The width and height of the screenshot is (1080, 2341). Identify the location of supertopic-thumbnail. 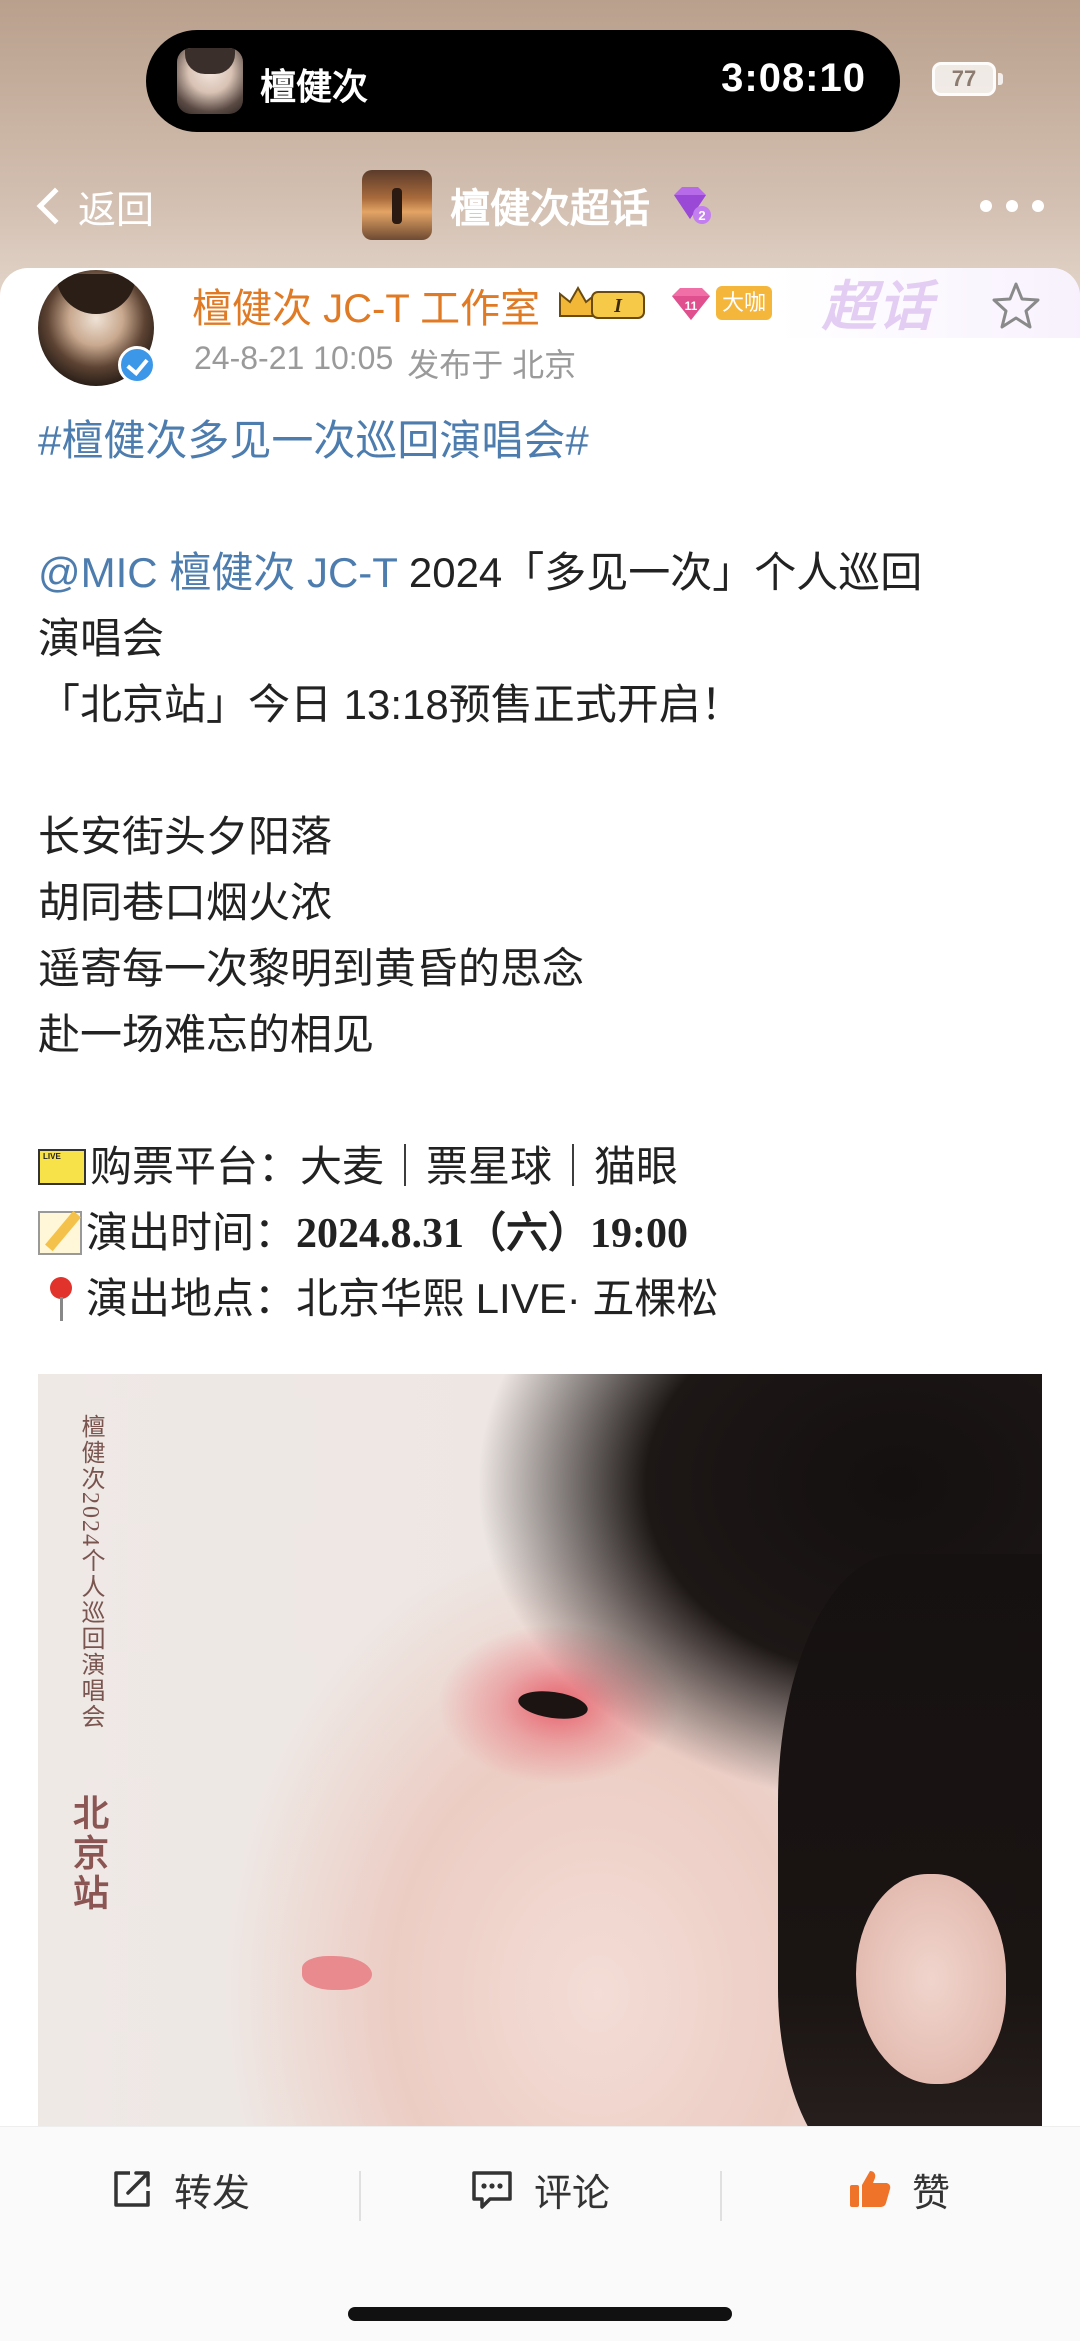
(397, 205).